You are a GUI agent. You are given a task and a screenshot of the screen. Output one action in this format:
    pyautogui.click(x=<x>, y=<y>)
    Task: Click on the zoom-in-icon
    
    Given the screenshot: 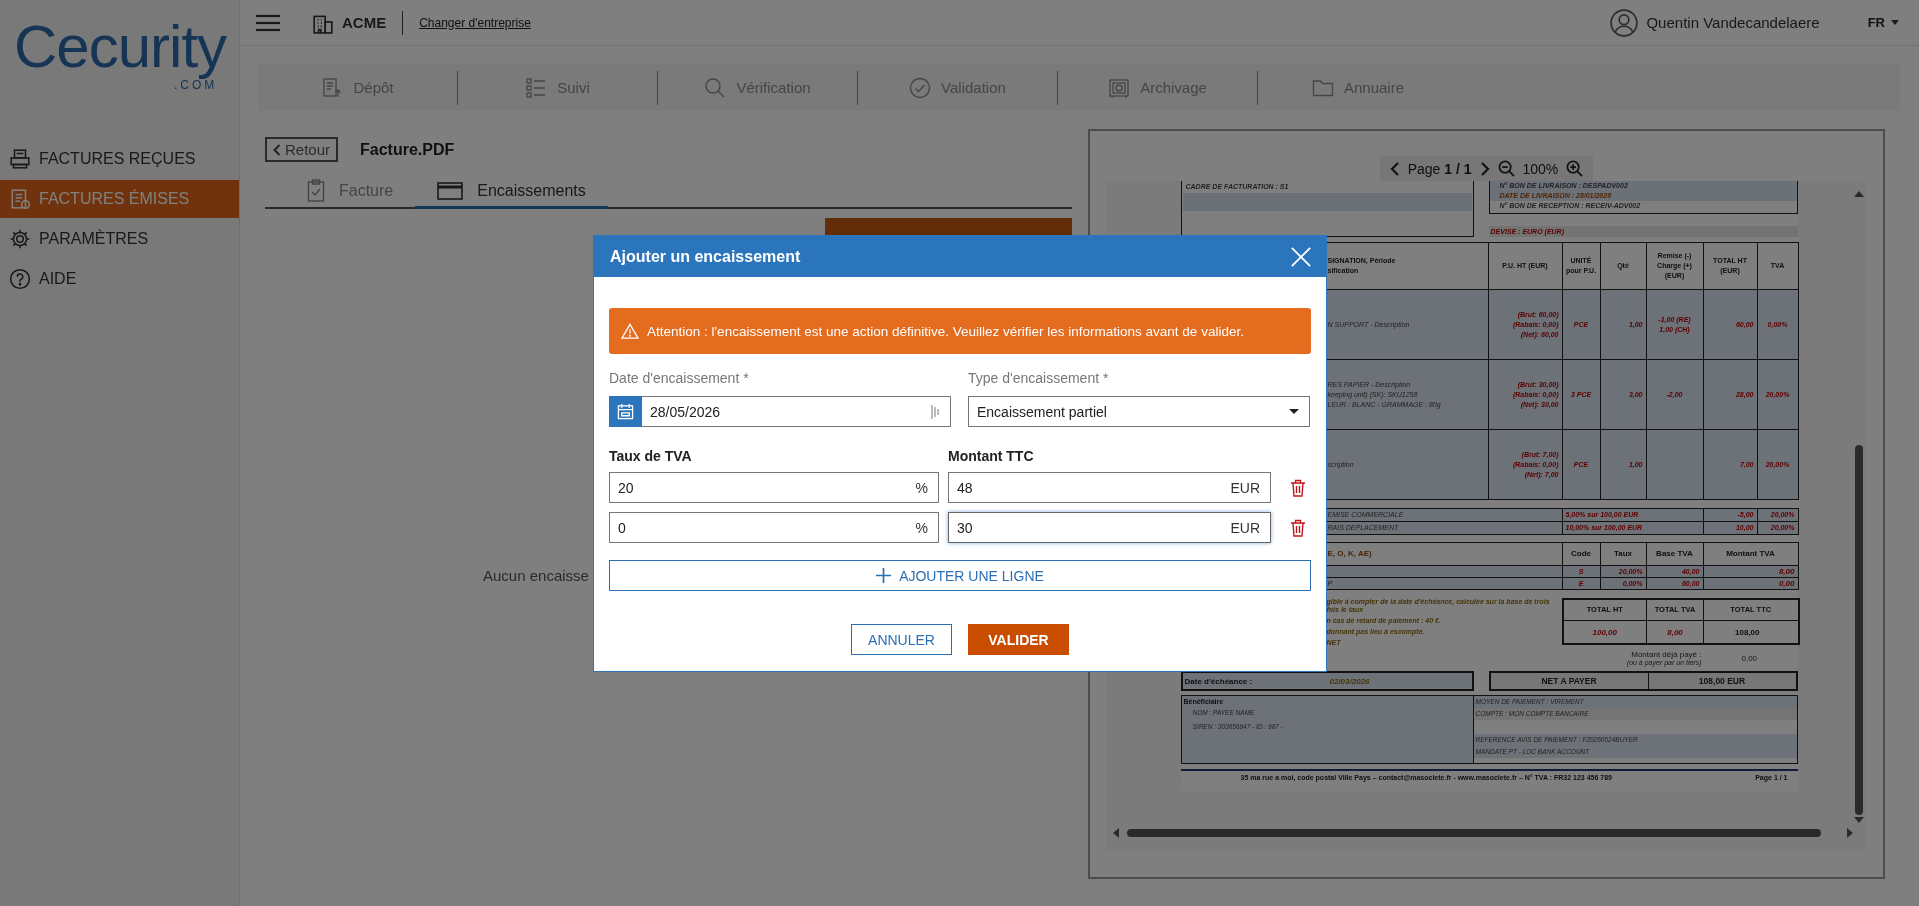 What is the action you would take?
    pyautogui.click(x=1575, y=168)
    